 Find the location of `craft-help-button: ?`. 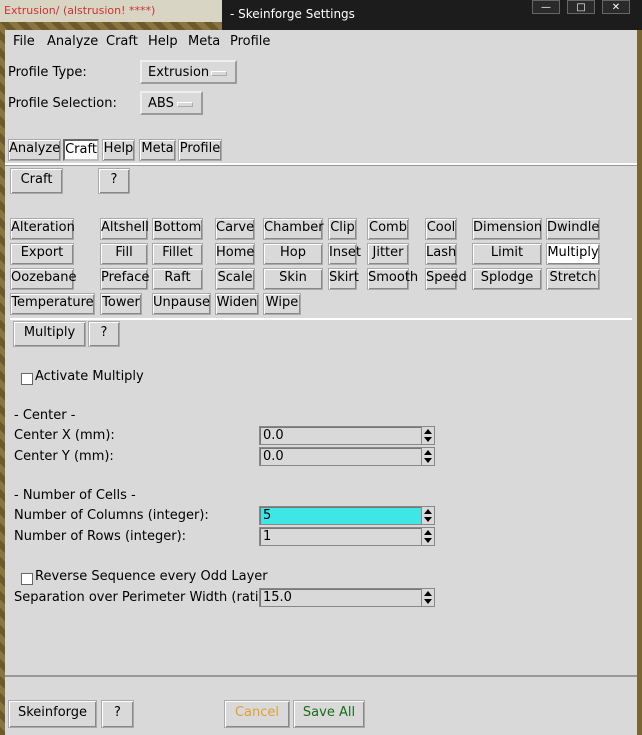

craft-help-button: ? is located at coordinates (114, 181).